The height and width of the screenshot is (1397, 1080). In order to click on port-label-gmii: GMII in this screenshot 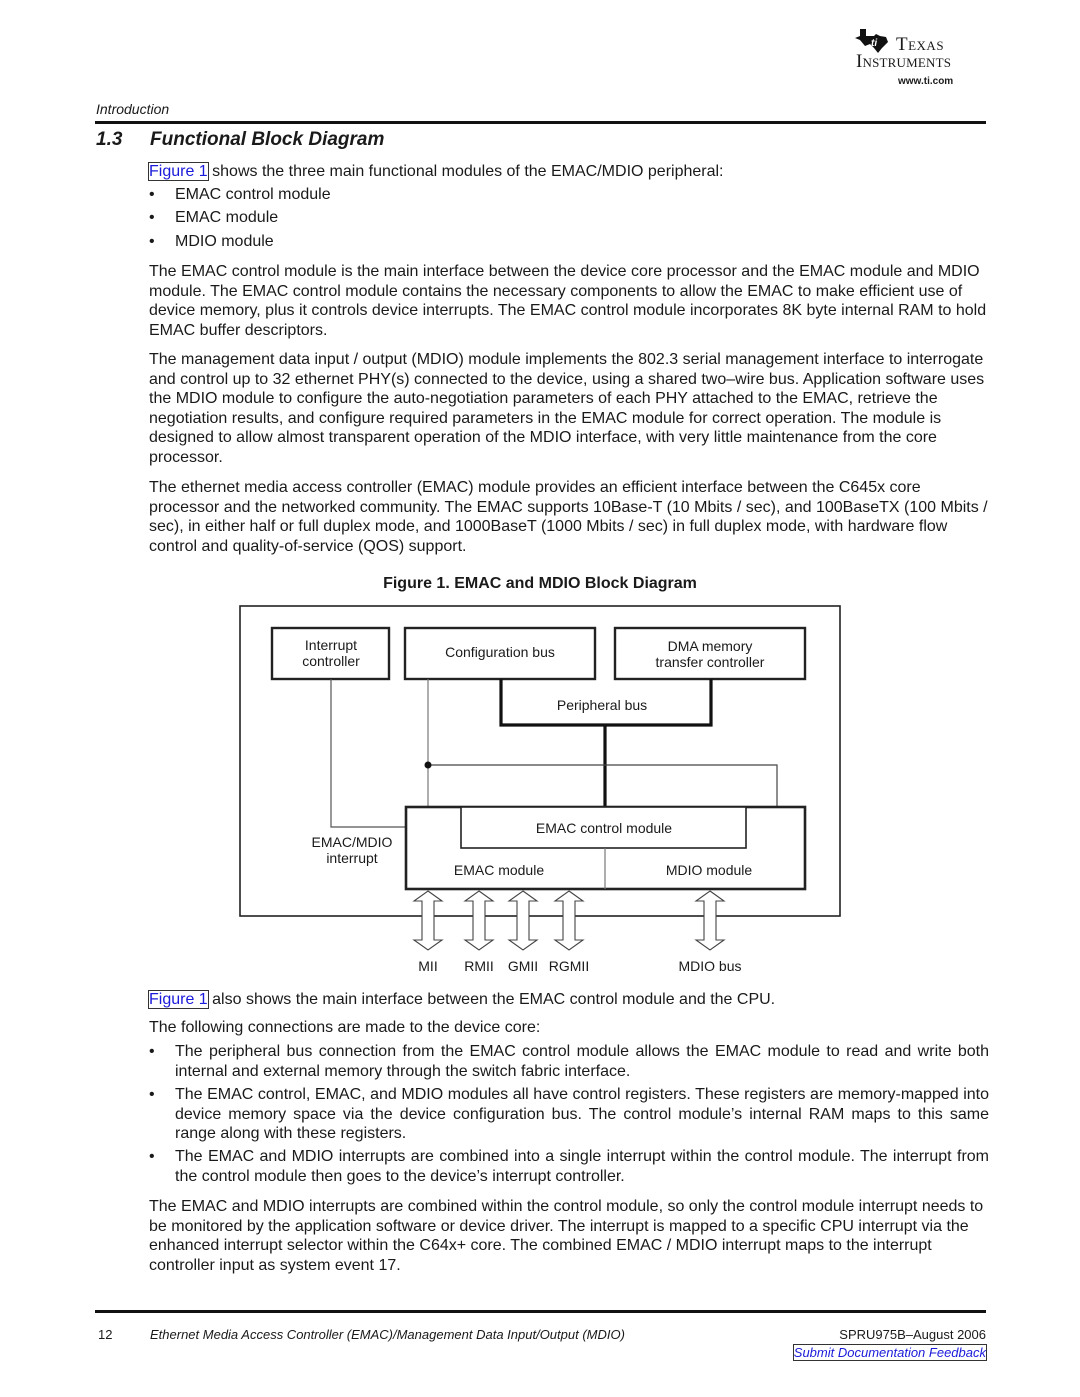, I will do `click(523, 966)`.